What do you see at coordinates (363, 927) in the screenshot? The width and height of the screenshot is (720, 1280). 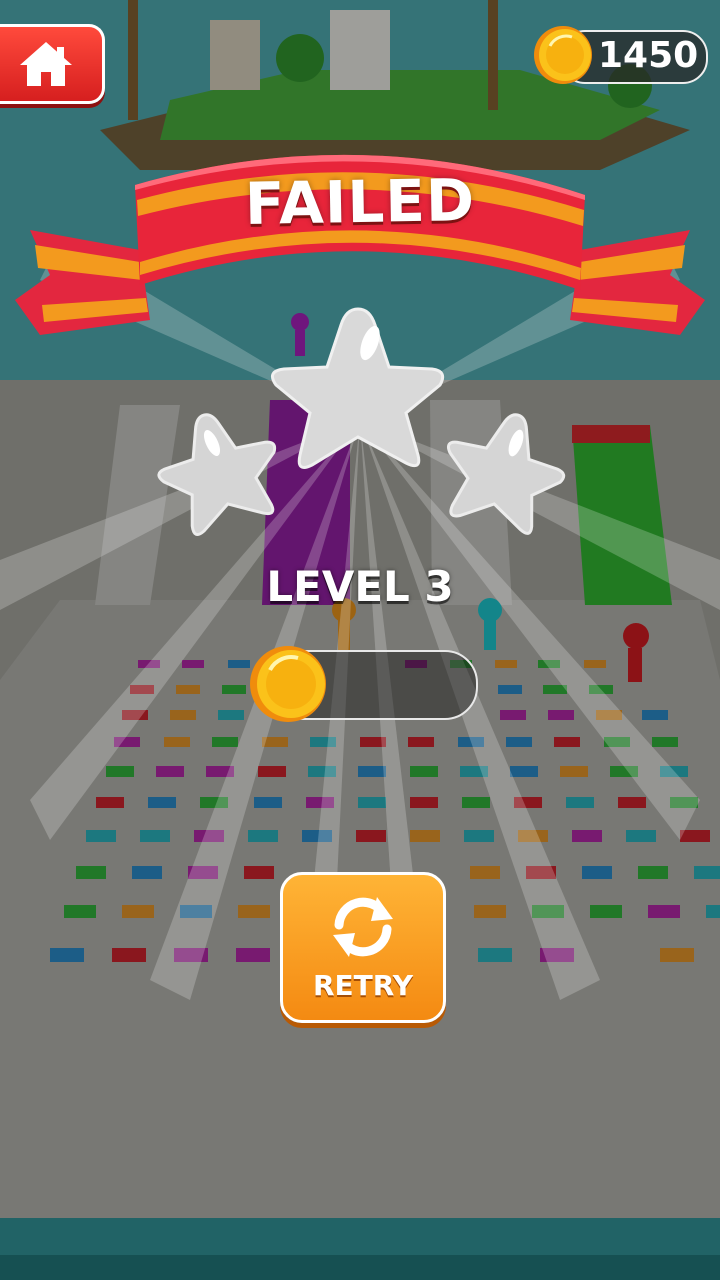 I see `refresh-icon` at bounding box center [363, 927].